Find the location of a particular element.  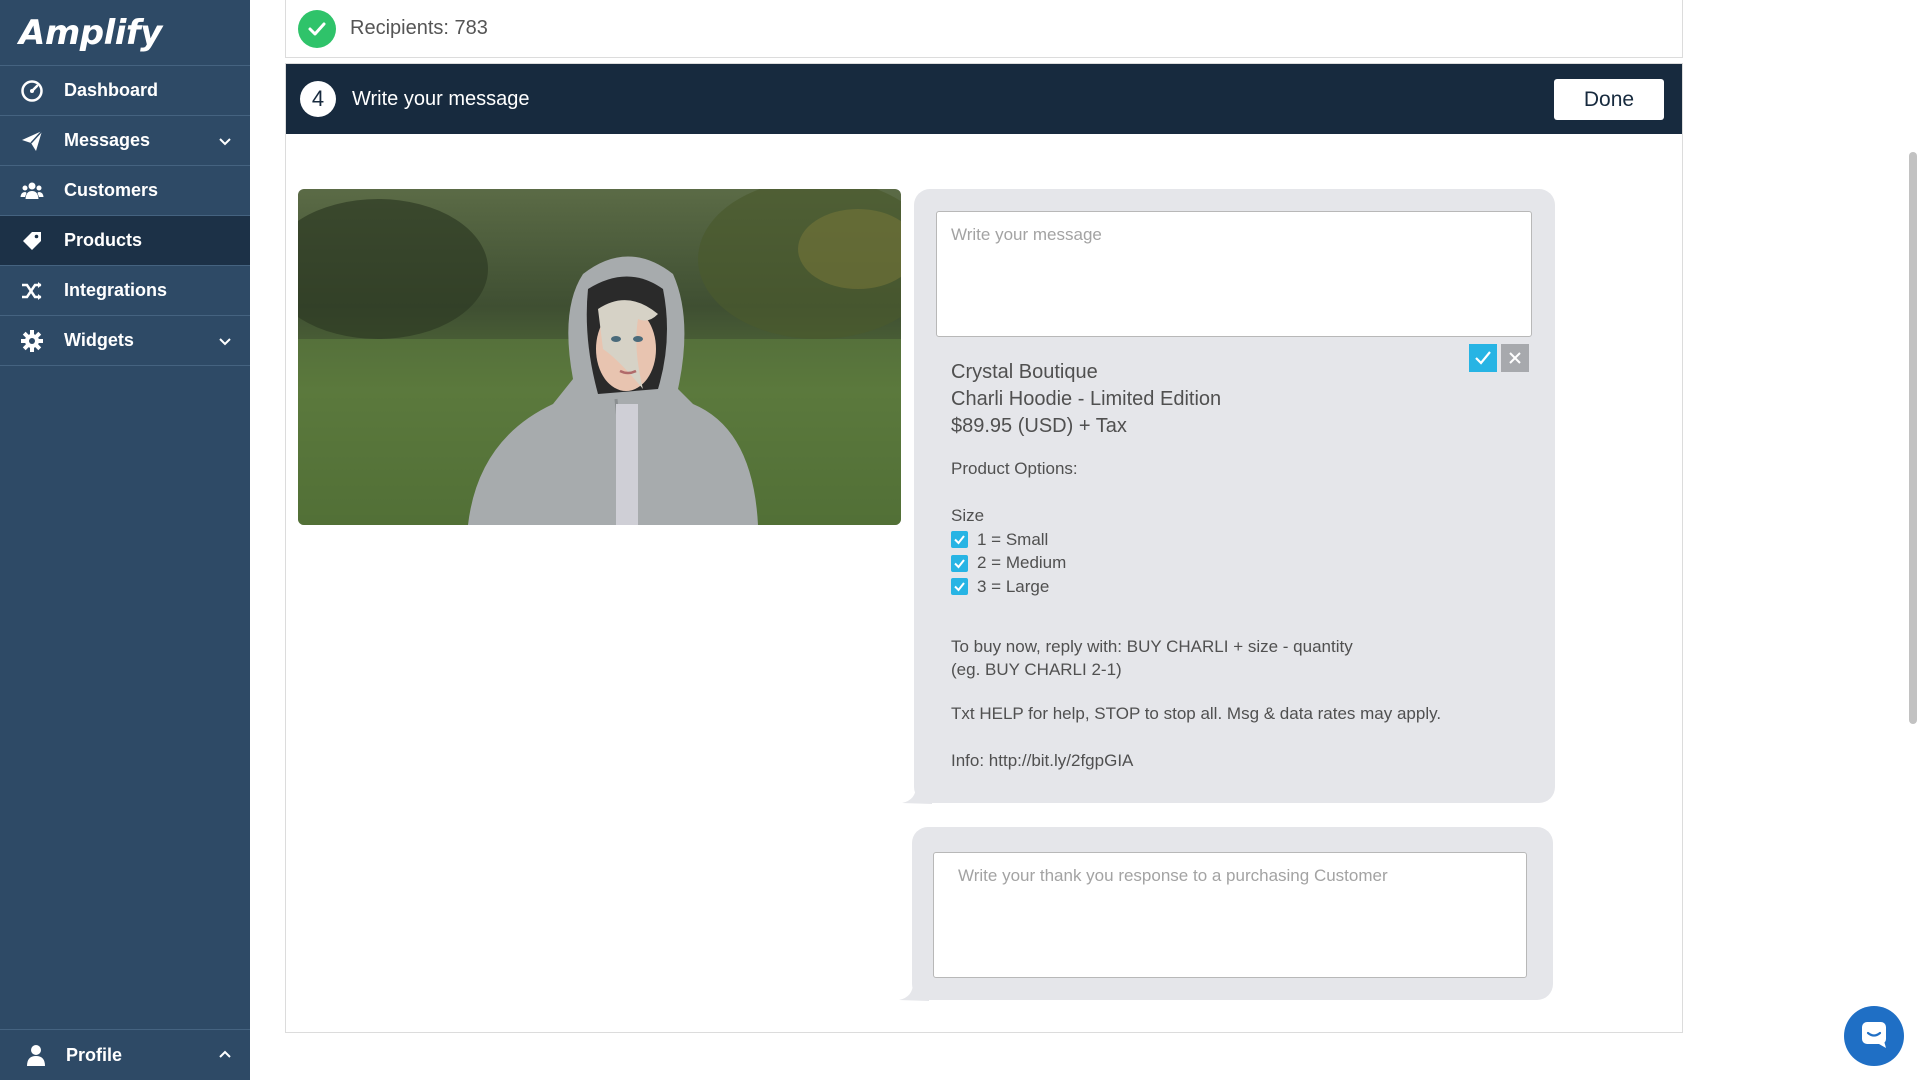

info-link-text: Info: http://bit.ly/2fgpGIA is located at coordinates (1042, 760).